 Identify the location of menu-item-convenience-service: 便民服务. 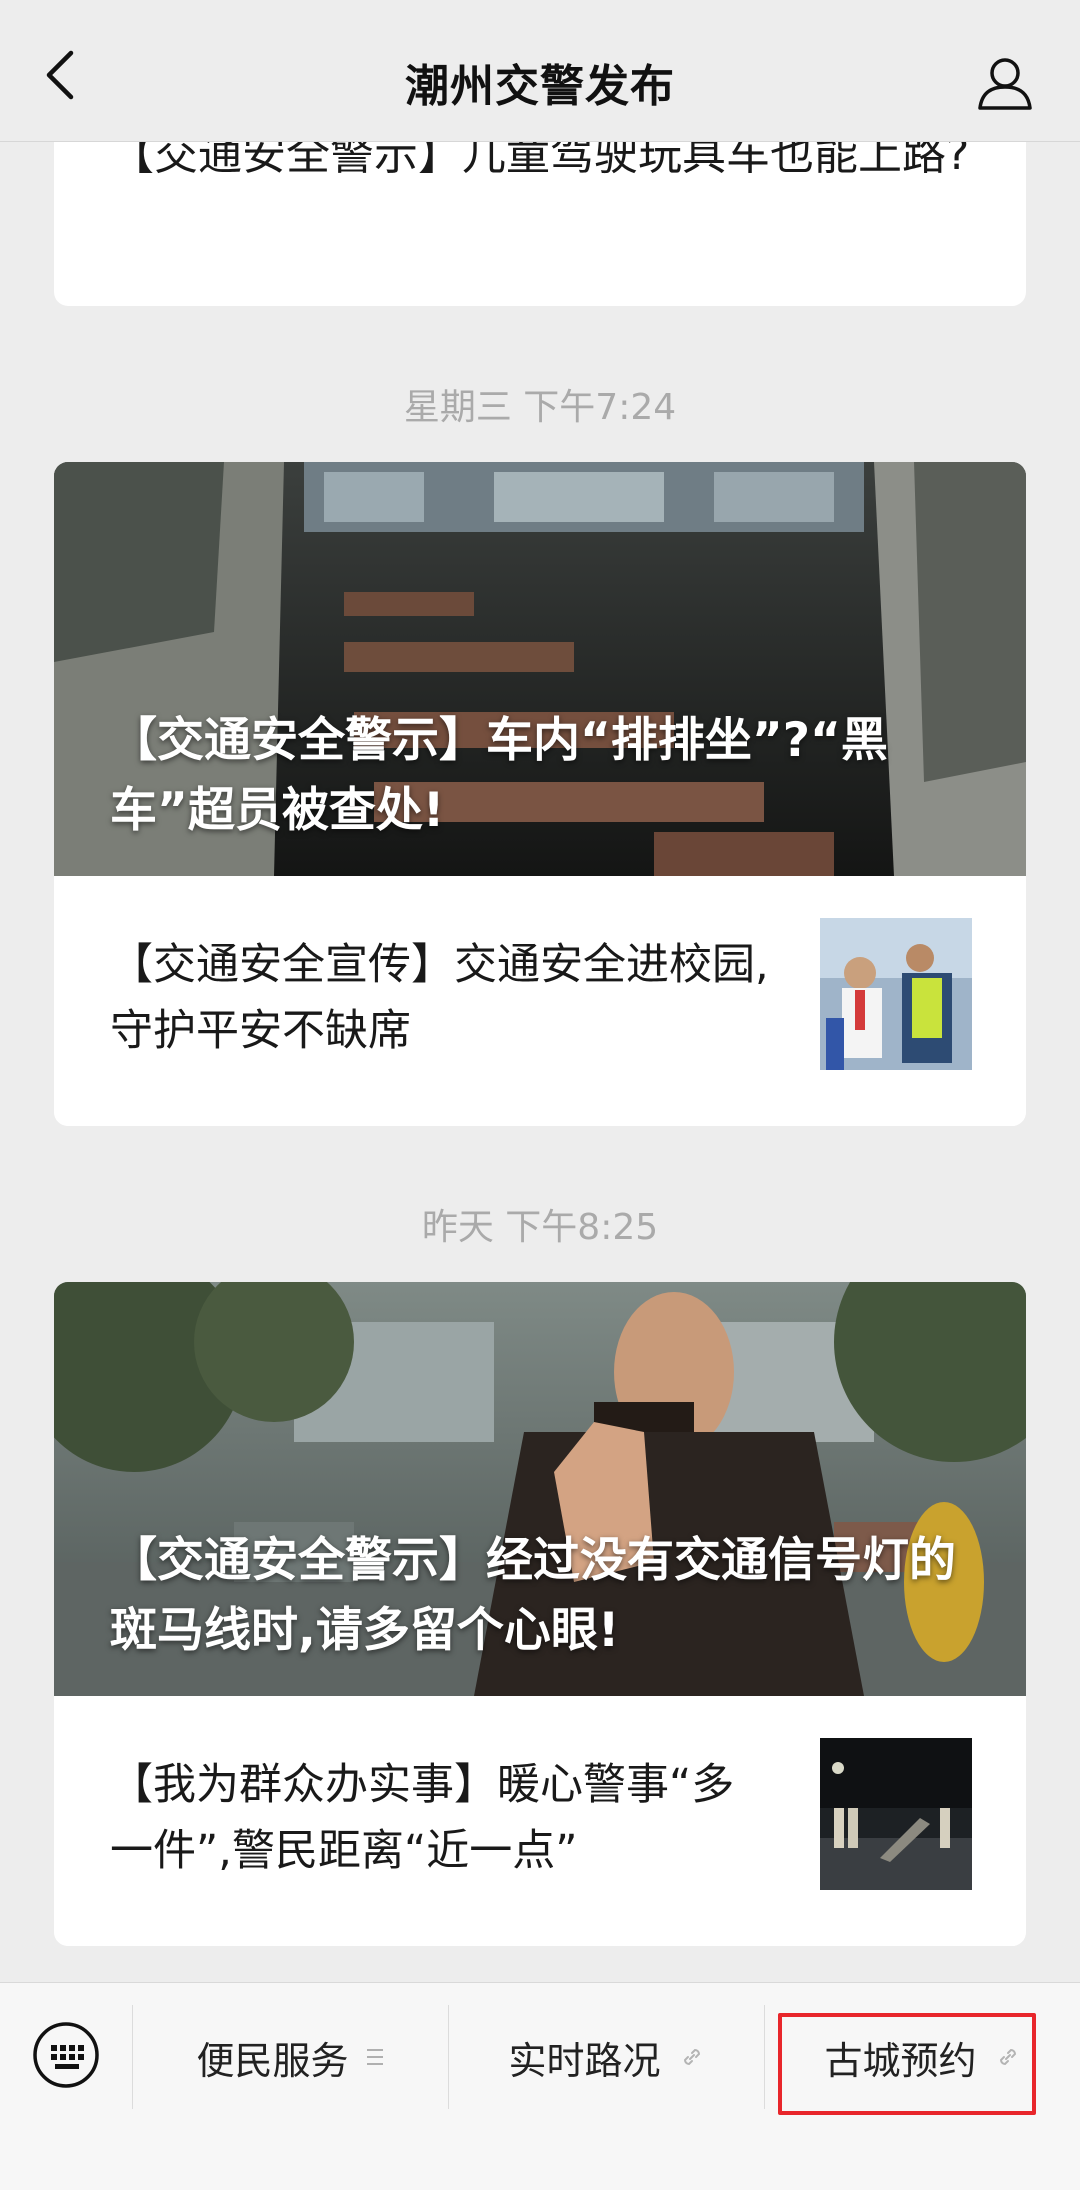
(290, 2057).